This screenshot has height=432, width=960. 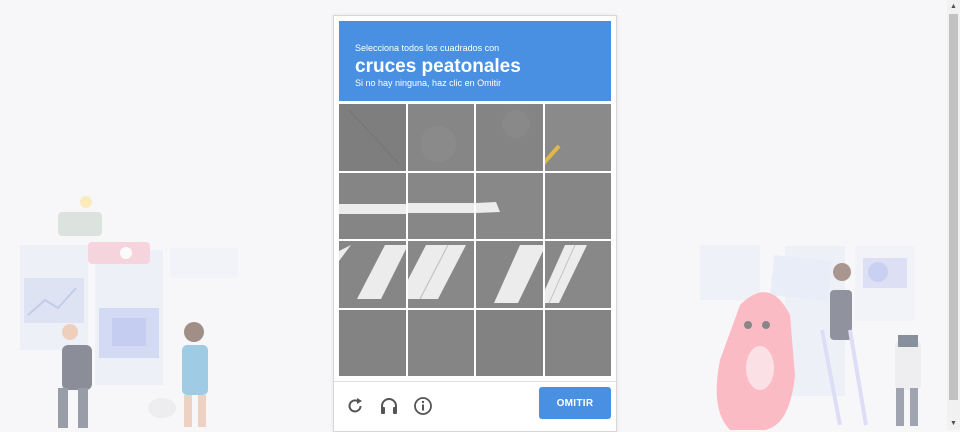 What do you see at coordinates (440, 205) in the screenshot?
I see `tile-r2c2` at bounding box center [440, 205].